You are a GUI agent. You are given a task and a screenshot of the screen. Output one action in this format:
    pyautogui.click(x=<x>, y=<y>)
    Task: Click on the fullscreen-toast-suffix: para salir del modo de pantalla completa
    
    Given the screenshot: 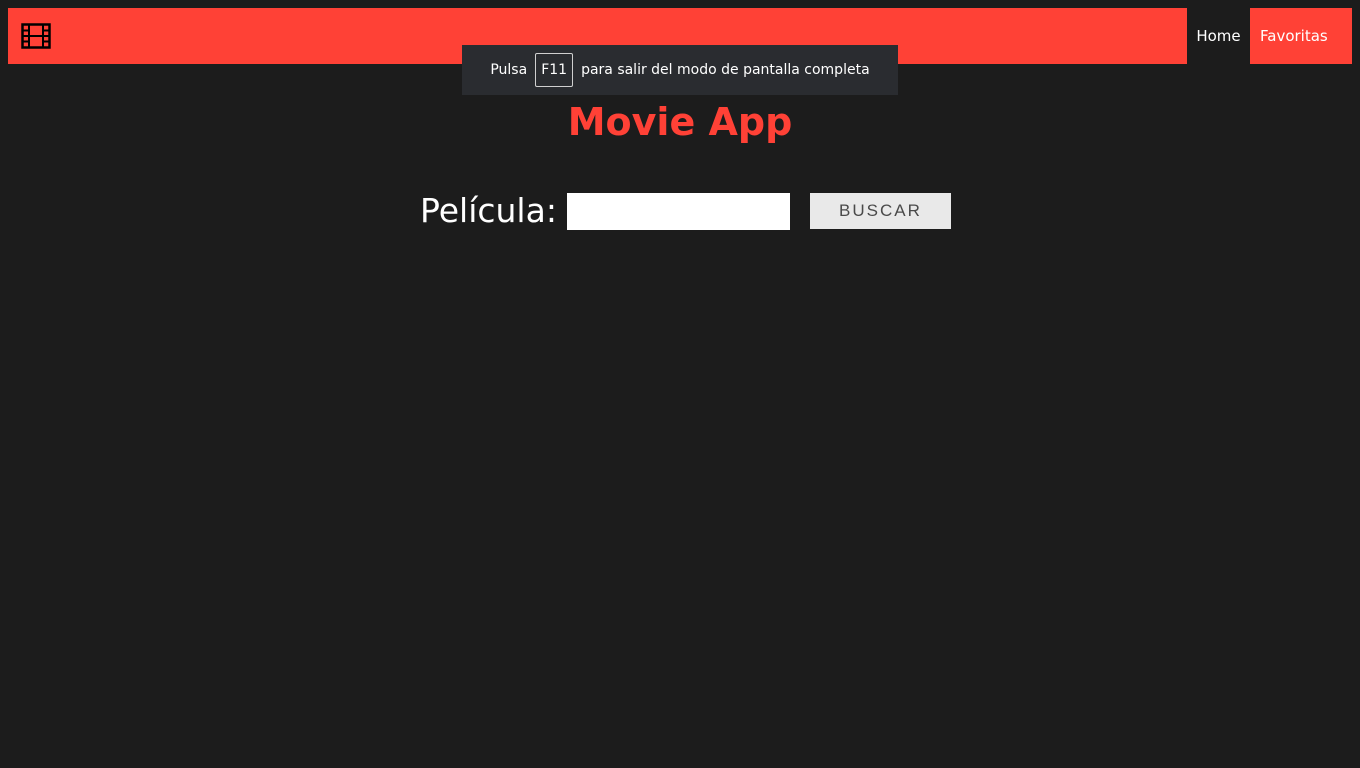 What is the action you would take?
    pyautogui.click(x=725, y=70)
    